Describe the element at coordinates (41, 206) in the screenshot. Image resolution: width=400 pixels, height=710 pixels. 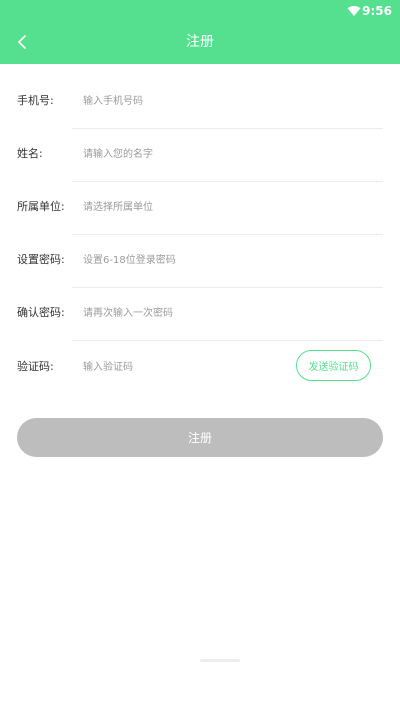
I see `unit-label: 所属单位:` at that location.